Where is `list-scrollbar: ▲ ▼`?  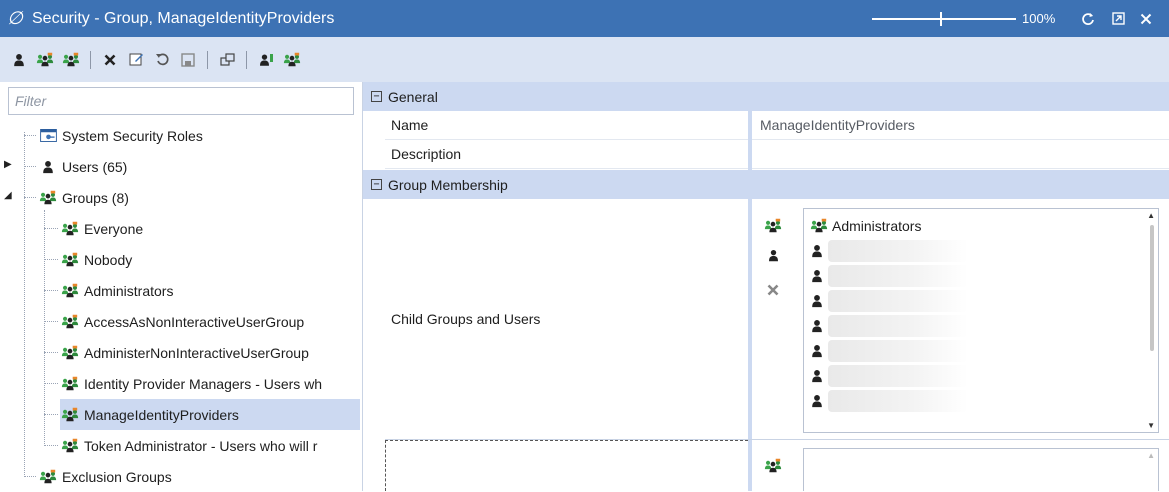 list-scrollbar: ▲ ▼ is located at coordinates (1151, 320).